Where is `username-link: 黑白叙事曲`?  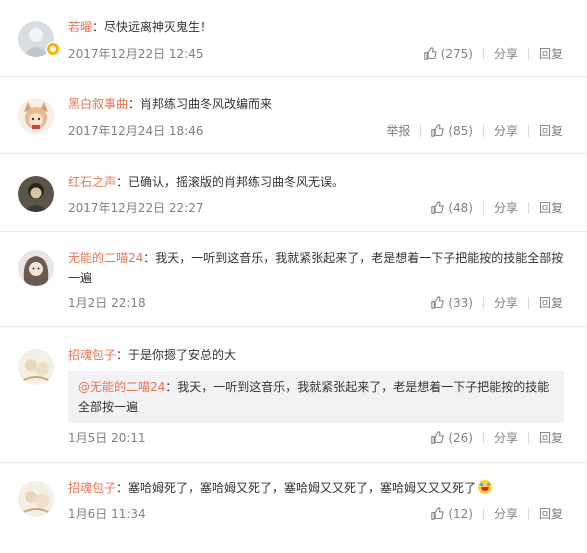
username-link: 黑白叙事曲 is located at coordinates (98, 104).